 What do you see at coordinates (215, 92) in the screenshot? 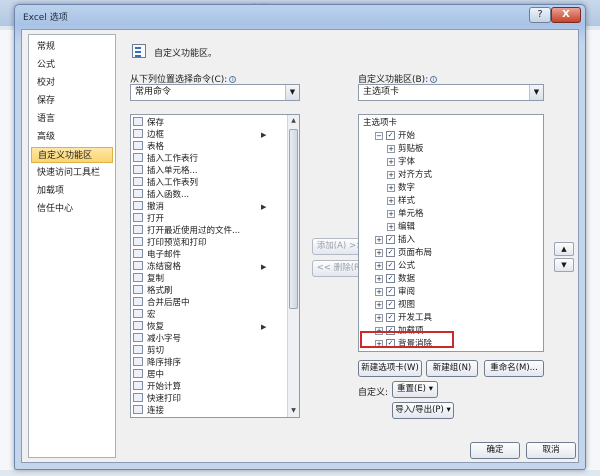
I see `commands-source-combo: 常用命令 ▼` at bounding box center [215, 92].